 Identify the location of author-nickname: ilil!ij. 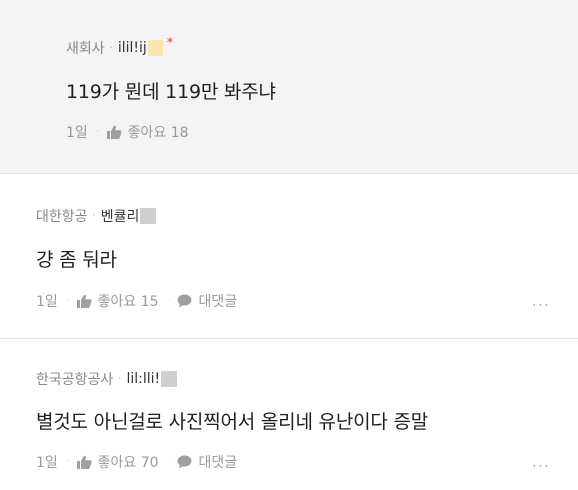
(132, 48).